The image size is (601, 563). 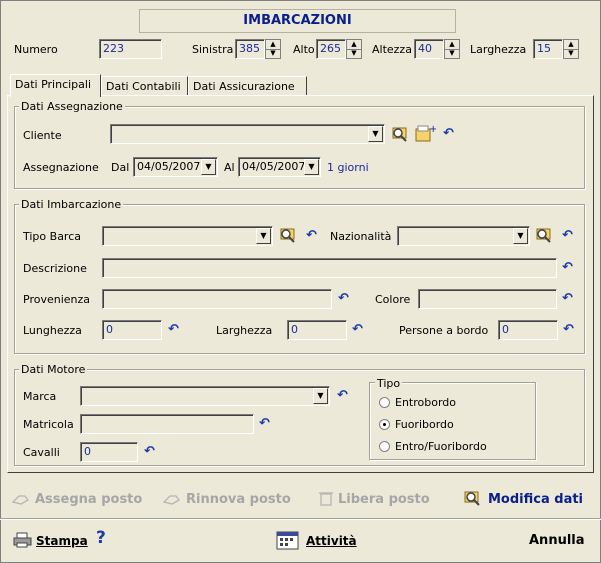 What do you see at coordinates (217, 299) in the screenshot?
I see `provenienza-field` at bounding box center [217, 299].